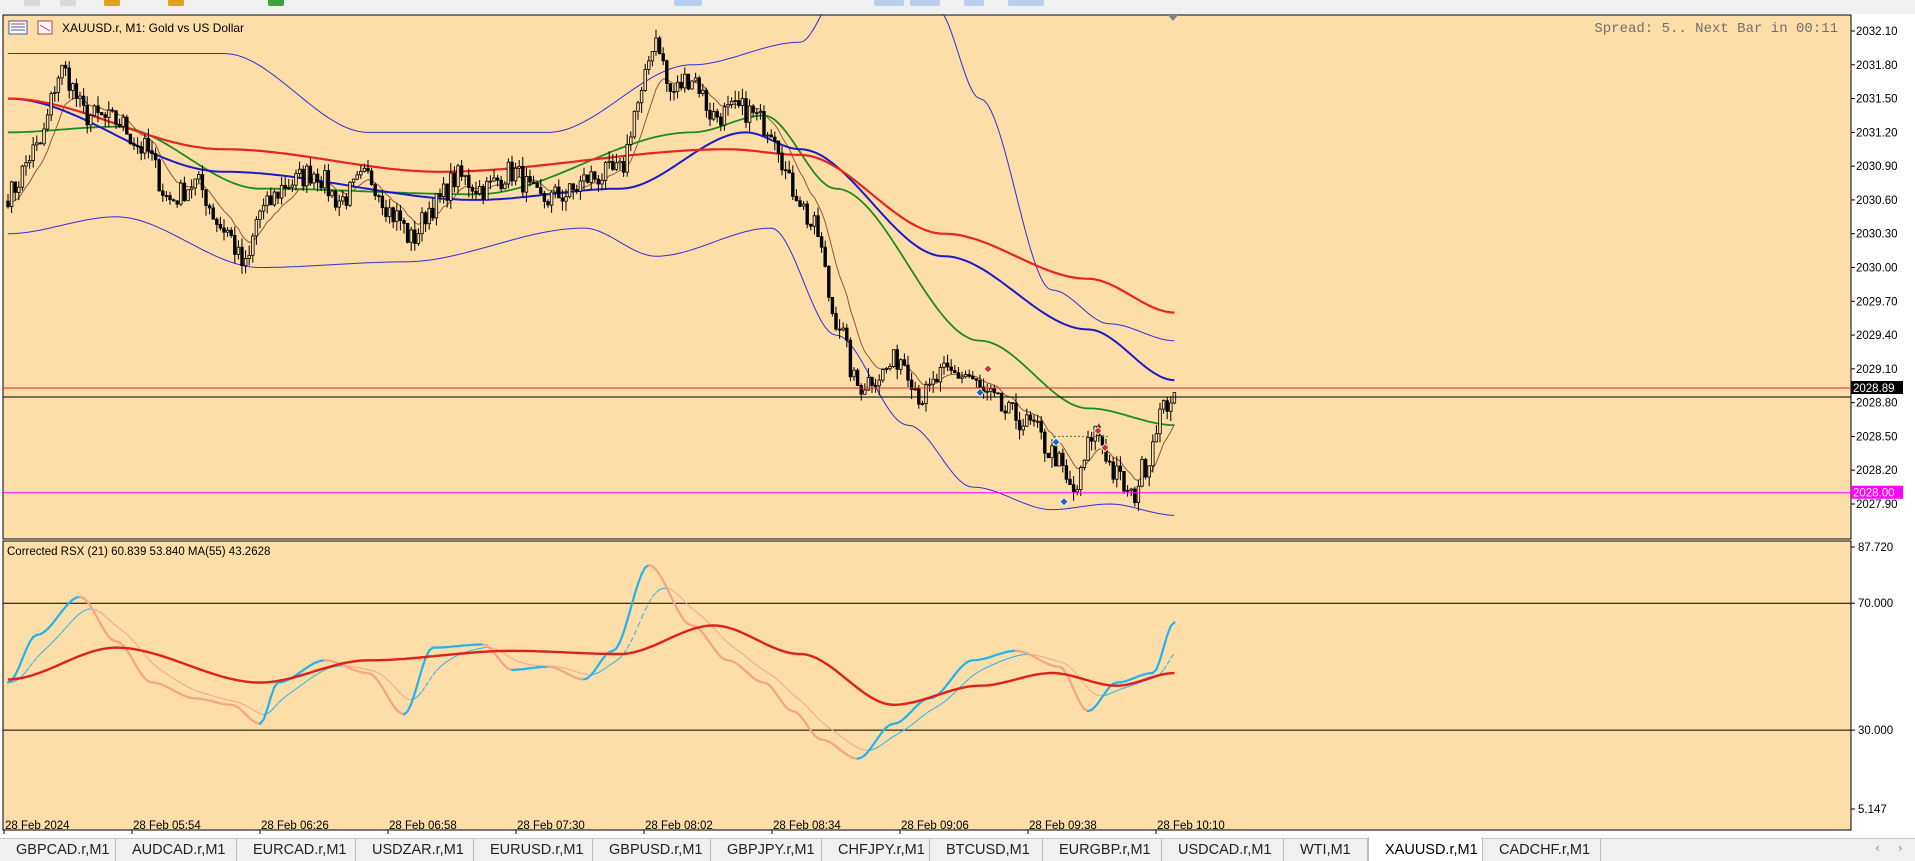  What do you see at coordinates (1223, 850) in the screenshot?
I see `tab-usdcad-r-m1: USDCAD.r,M1` at bounding box center [1223, 850].